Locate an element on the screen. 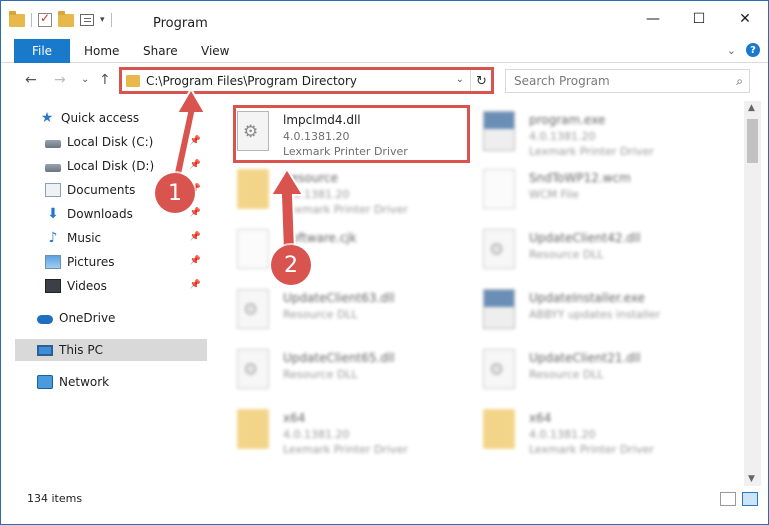 This screenshot has width=769, height=525. tiles-view-icon is located at coordinates (750, 499).